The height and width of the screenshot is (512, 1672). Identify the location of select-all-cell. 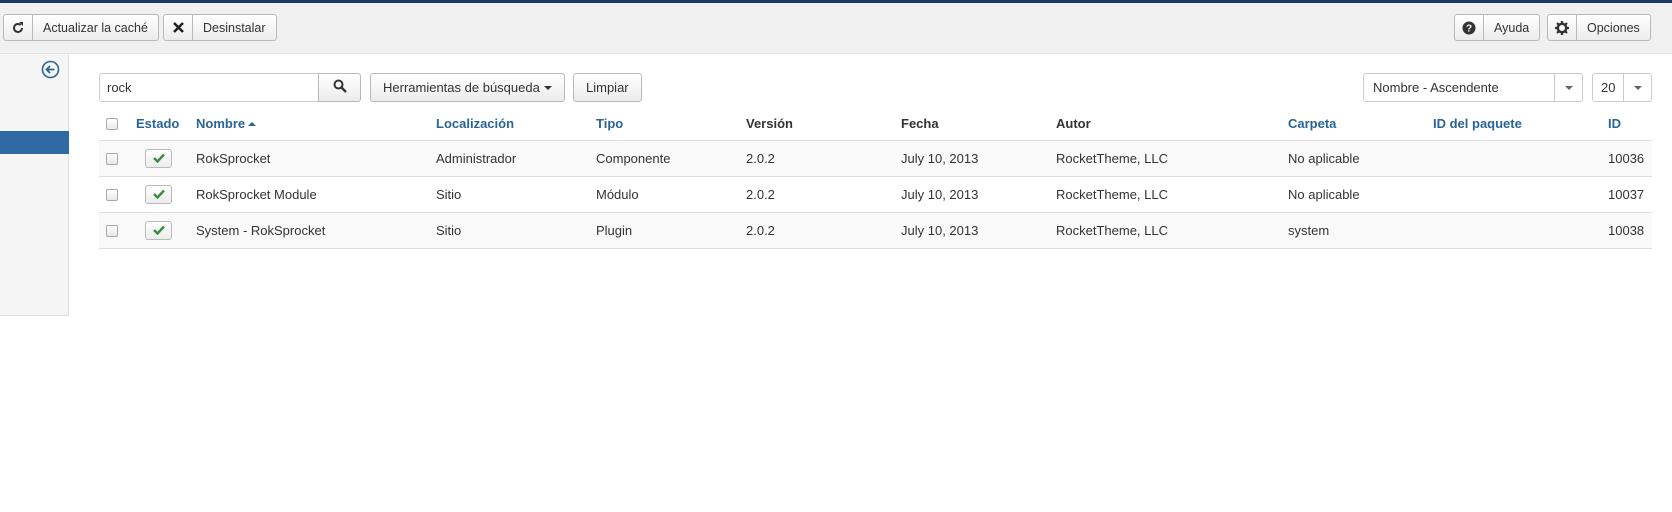
(117, 124).